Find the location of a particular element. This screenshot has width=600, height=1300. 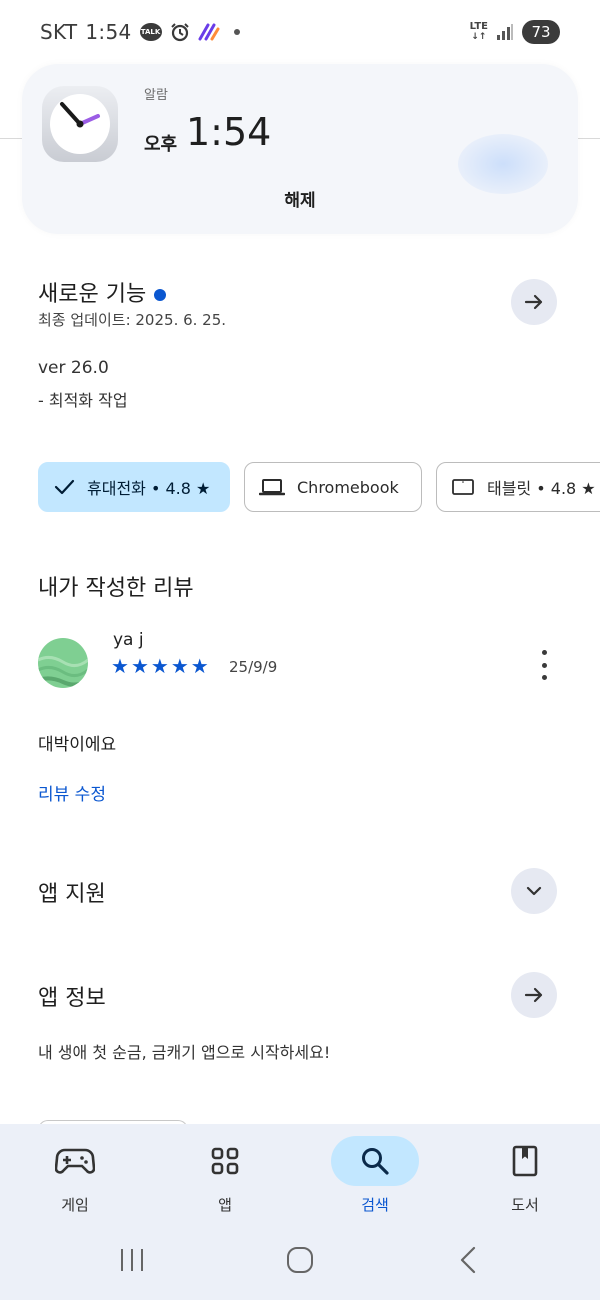

apps-grid-icon is located at coordinates (225, 1161).